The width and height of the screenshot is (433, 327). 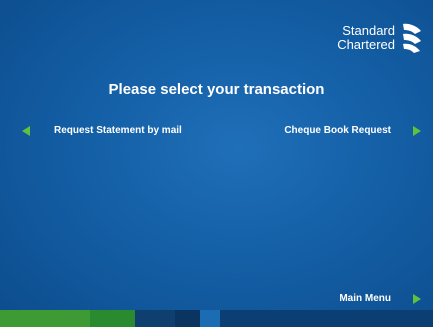 I want to click on main-menu-option: Main Menu, so click(x=380, y=298).